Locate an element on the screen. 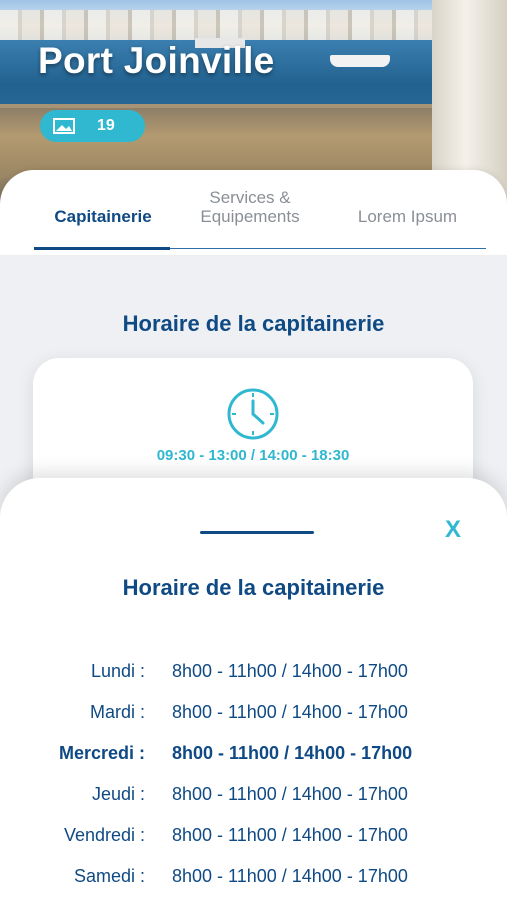 This screenshot has width=507, height=900. close-button: X is located at coordinates (453, 531).